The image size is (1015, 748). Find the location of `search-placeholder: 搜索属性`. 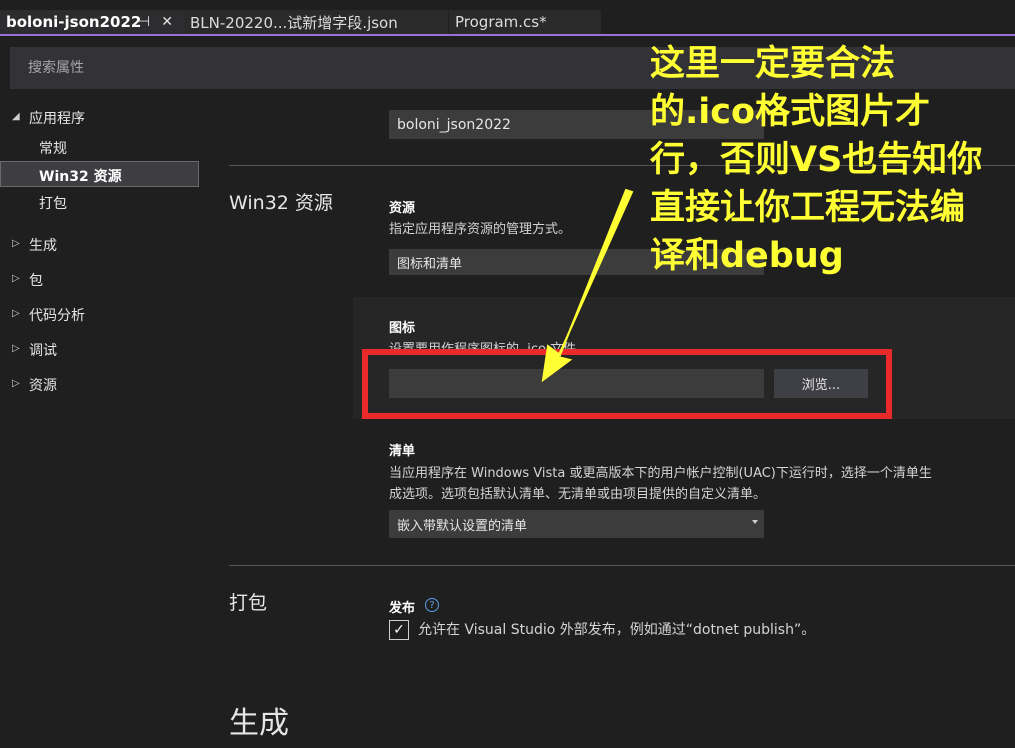

search-placeholder: 搜索属性 is located at coordinates (56, 68).